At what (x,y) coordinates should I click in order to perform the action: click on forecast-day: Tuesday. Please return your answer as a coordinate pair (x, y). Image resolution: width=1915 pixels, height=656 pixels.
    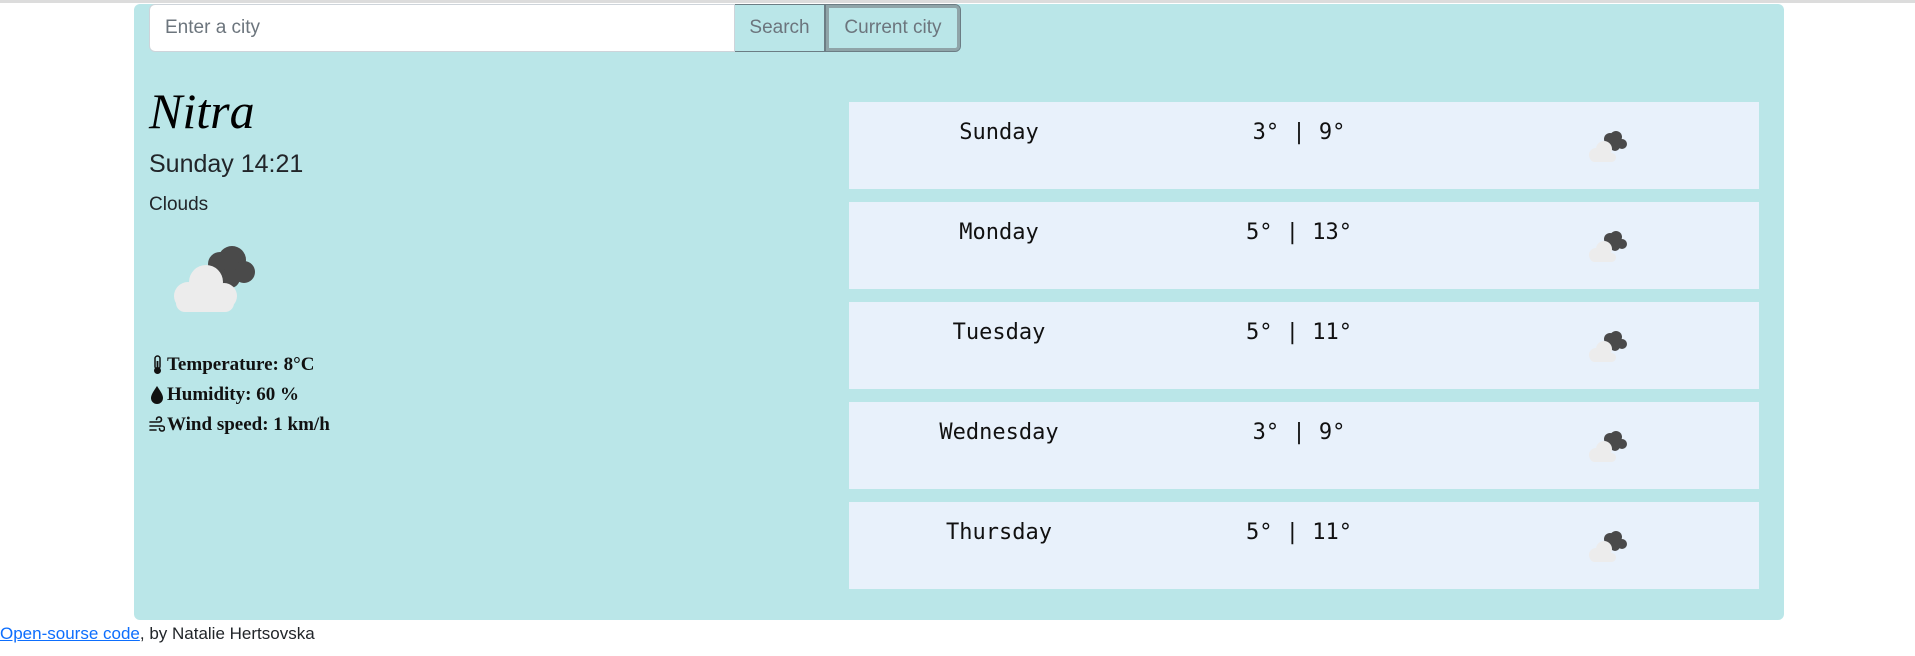
    Looking at the image, I should click on (999, 332).